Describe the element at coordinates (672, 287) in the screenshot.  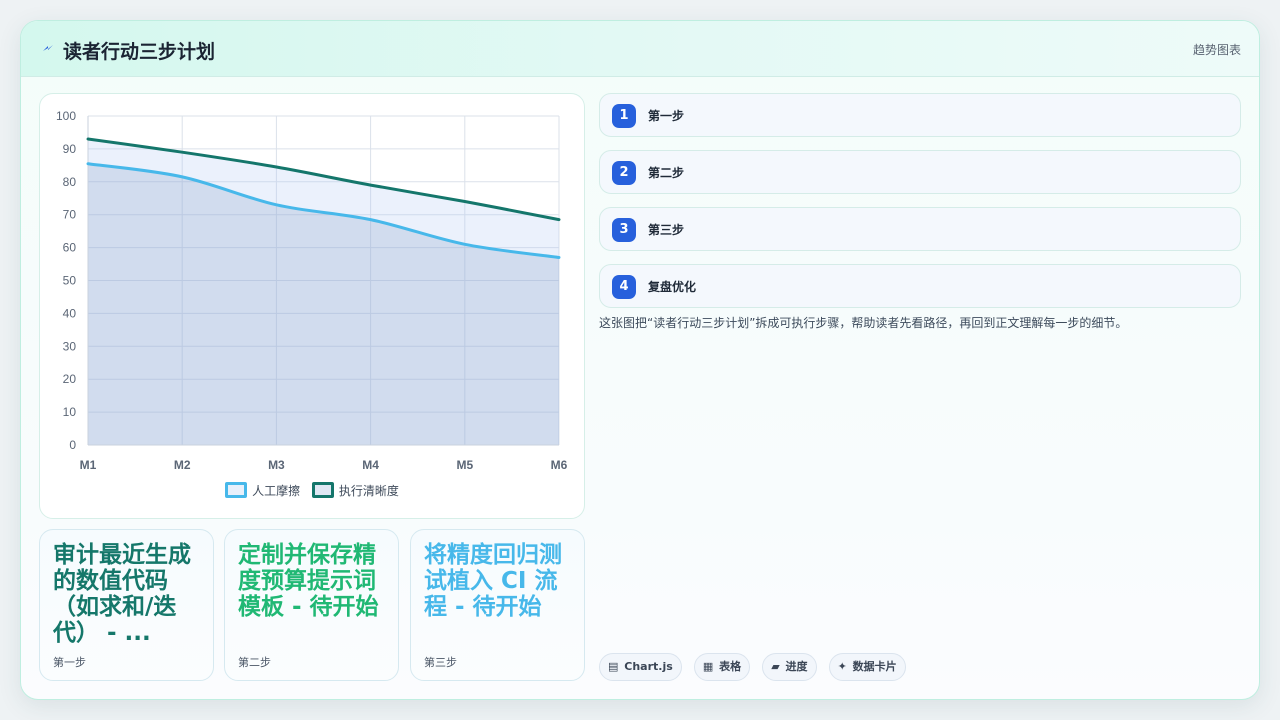
I see `step-label: 复盘优化` at that location.